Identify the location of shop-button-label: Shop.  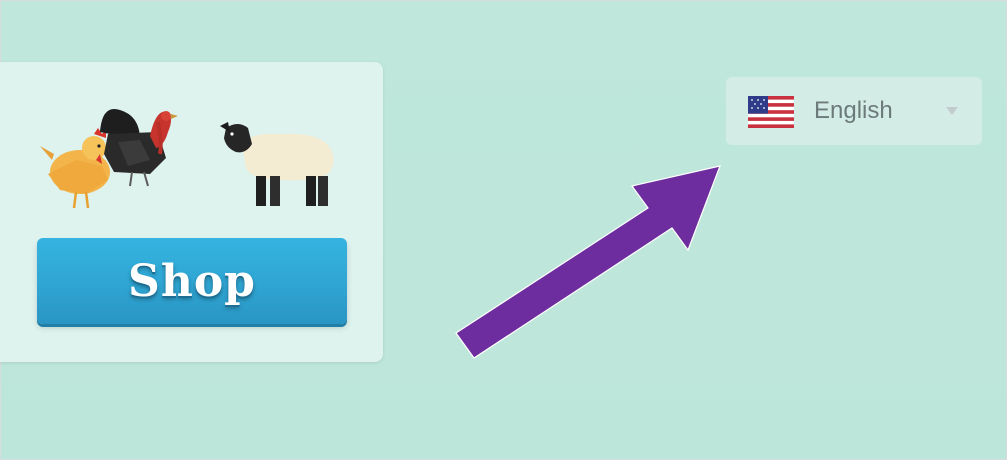
(192, 281).